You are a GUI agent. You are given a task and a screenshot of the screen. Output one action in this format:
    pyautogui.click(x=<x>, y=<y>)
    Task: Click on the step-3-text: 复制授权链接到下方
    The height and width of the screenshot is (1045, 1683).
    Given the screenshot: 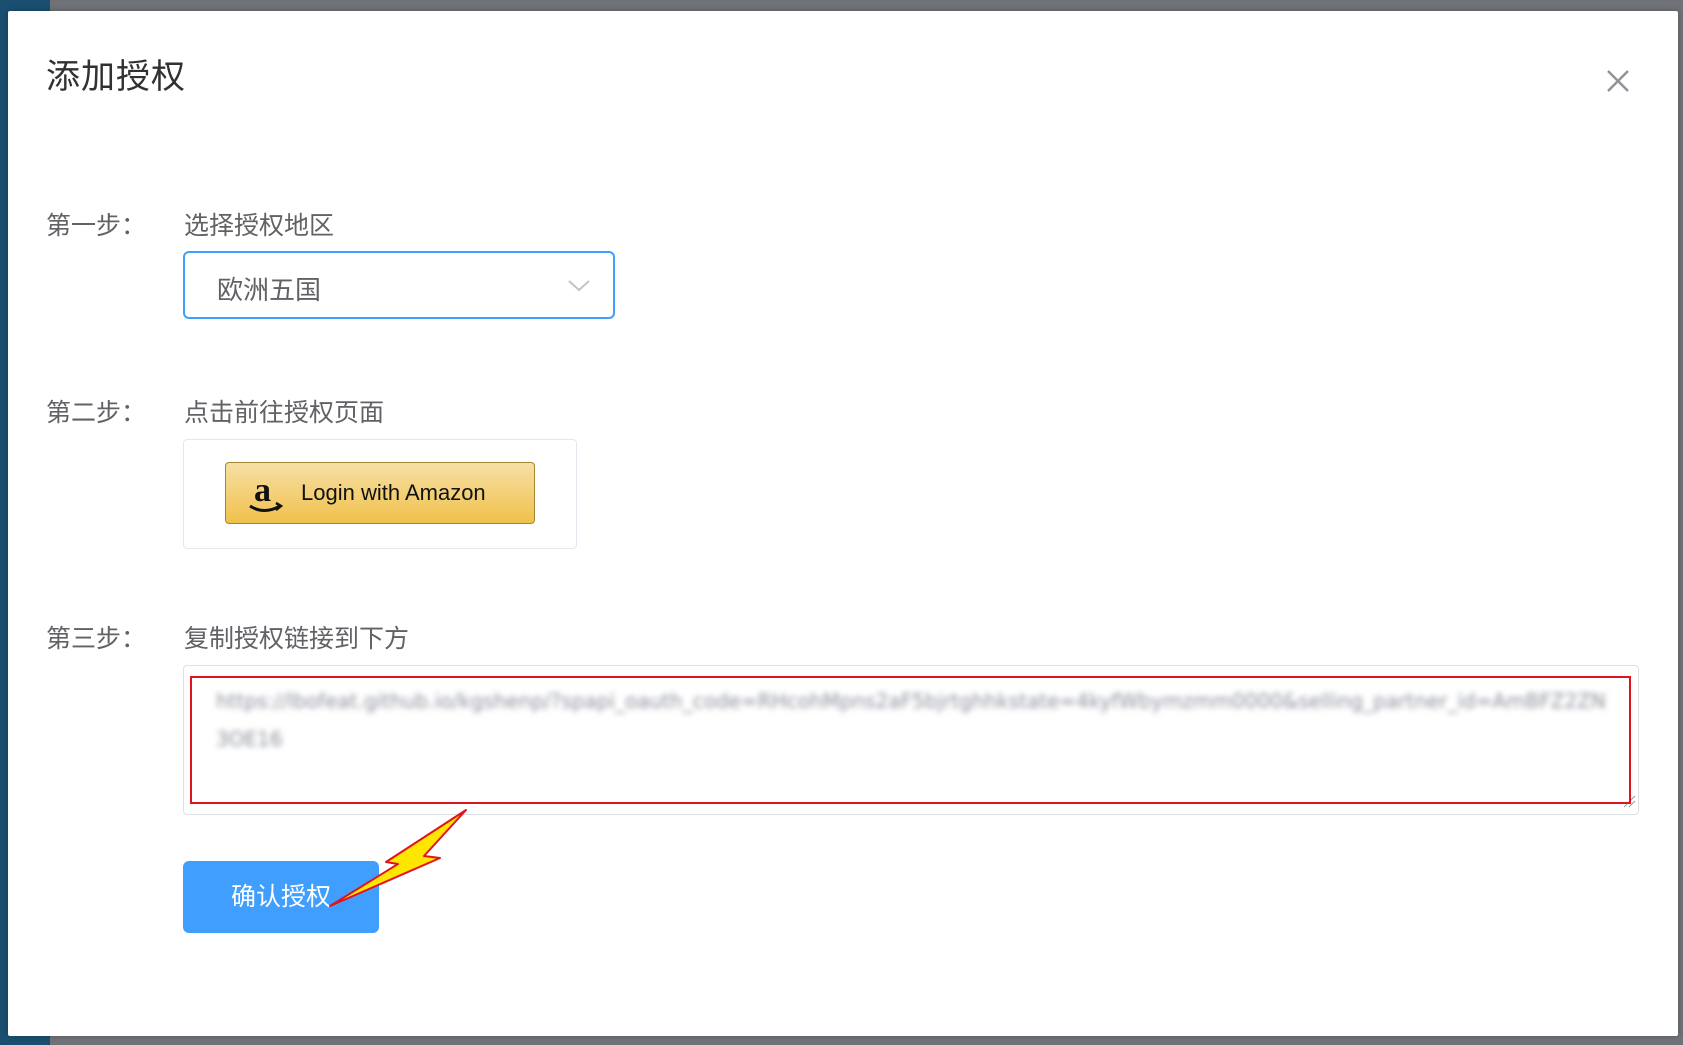 What is the action you would take?
    pyautogui.click(x=297, y=638)
    